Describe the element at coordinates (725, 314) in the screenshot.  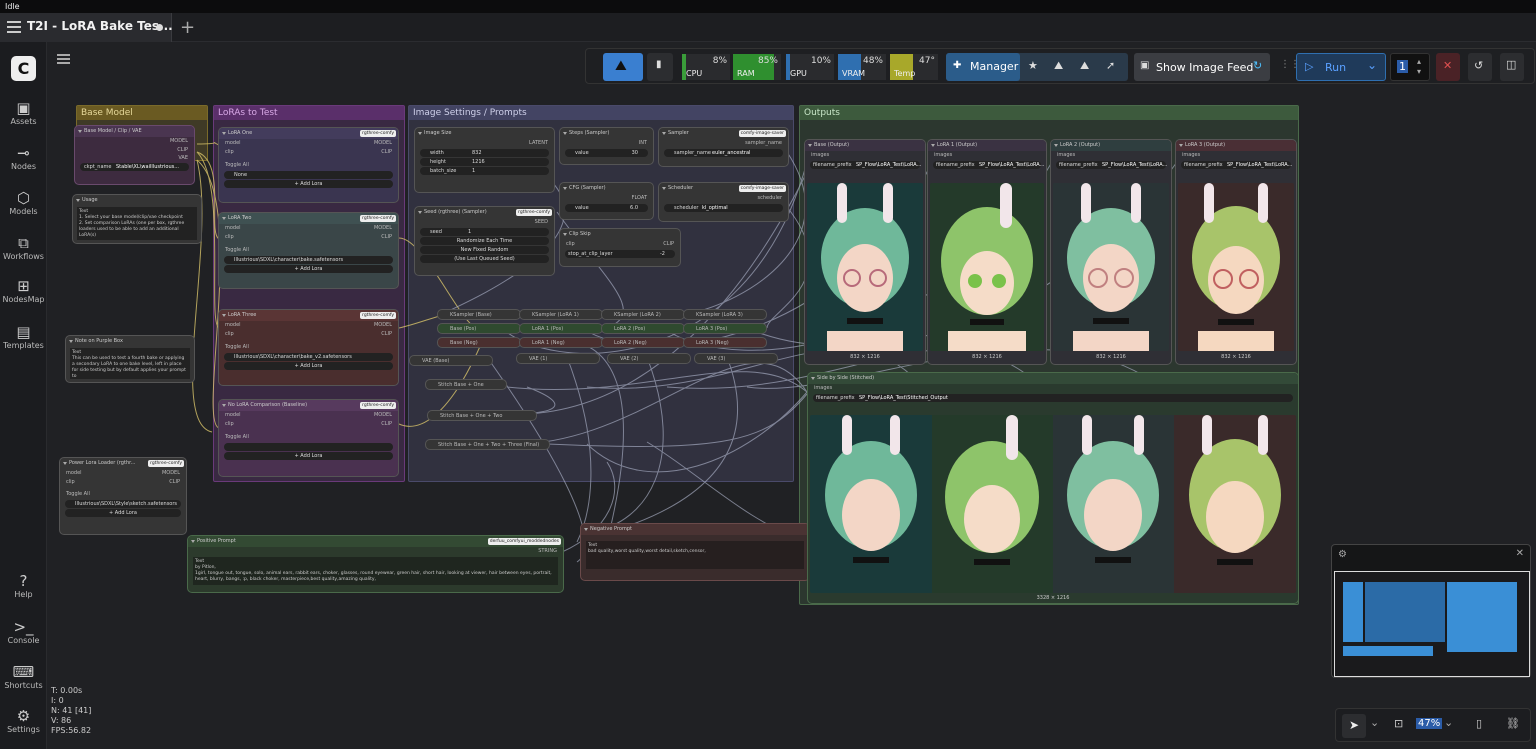
I see `reroute-ksampler-lora3: KSampler (LoRA 3)` at that location.